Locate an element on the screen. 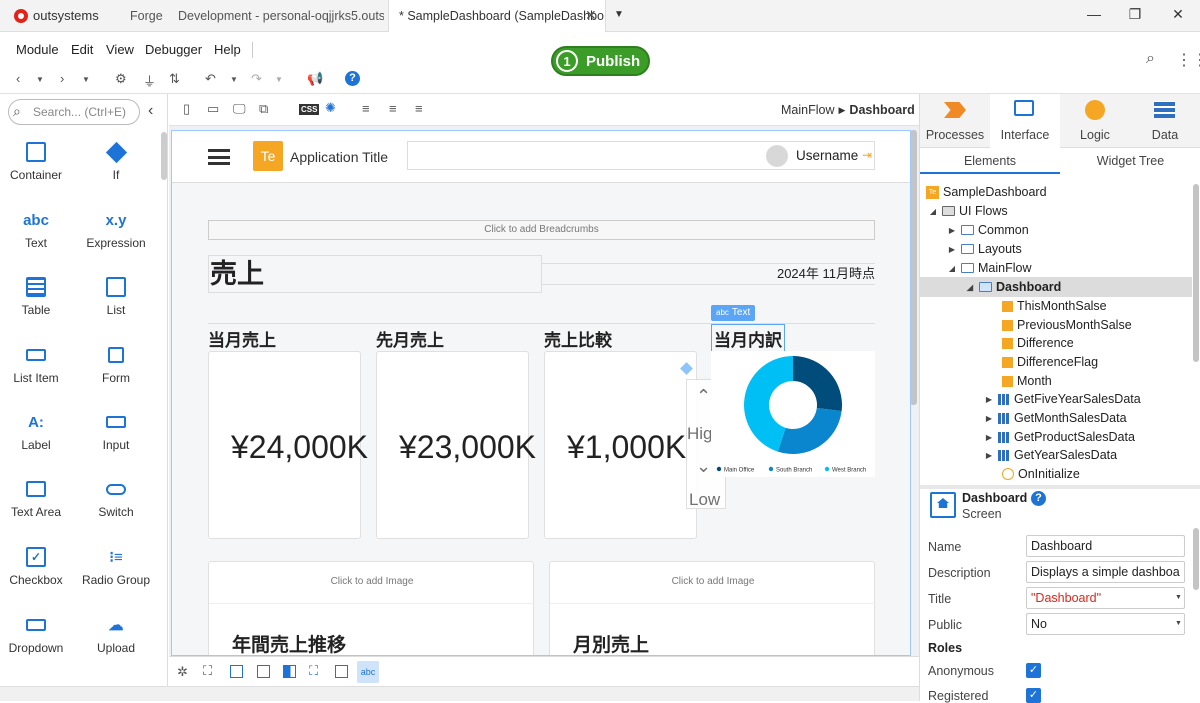 This screenshot has height=703, width=1200. outsystems-logo: outsystems is located at coordinates (56, 15).